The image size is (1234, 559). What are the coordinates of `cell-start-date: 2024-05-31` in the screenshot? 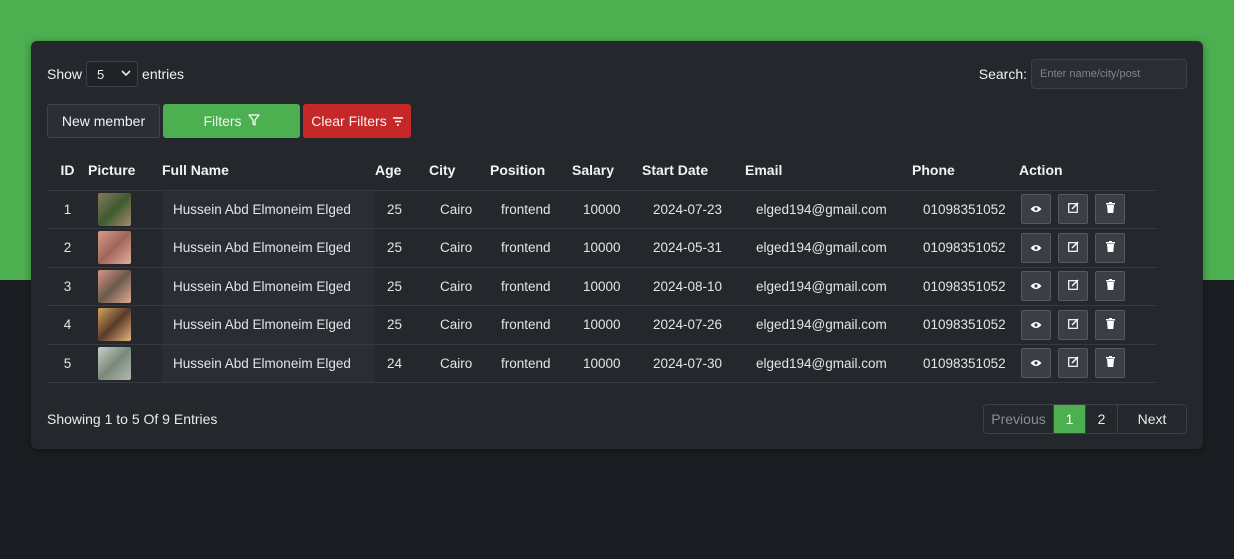 It's located at (693, 247).